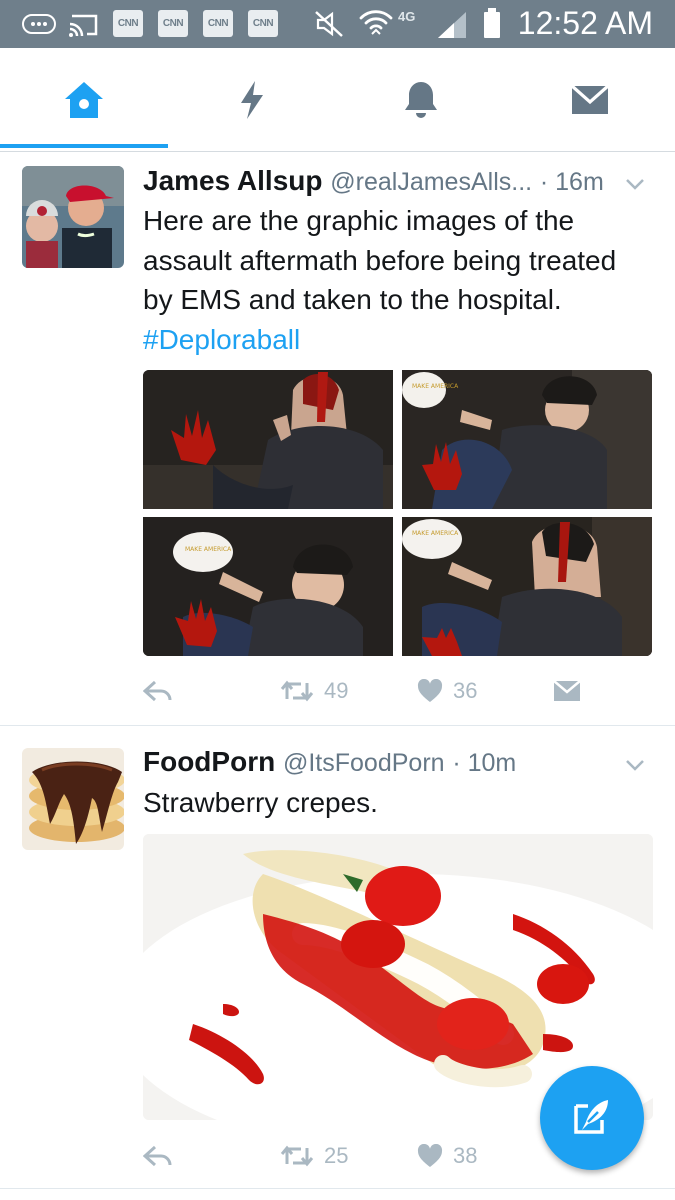  What do you see at coordinates (465, 1155) in the screenshot?
I see `like-count: 38` at bounding box center [465, 1155].